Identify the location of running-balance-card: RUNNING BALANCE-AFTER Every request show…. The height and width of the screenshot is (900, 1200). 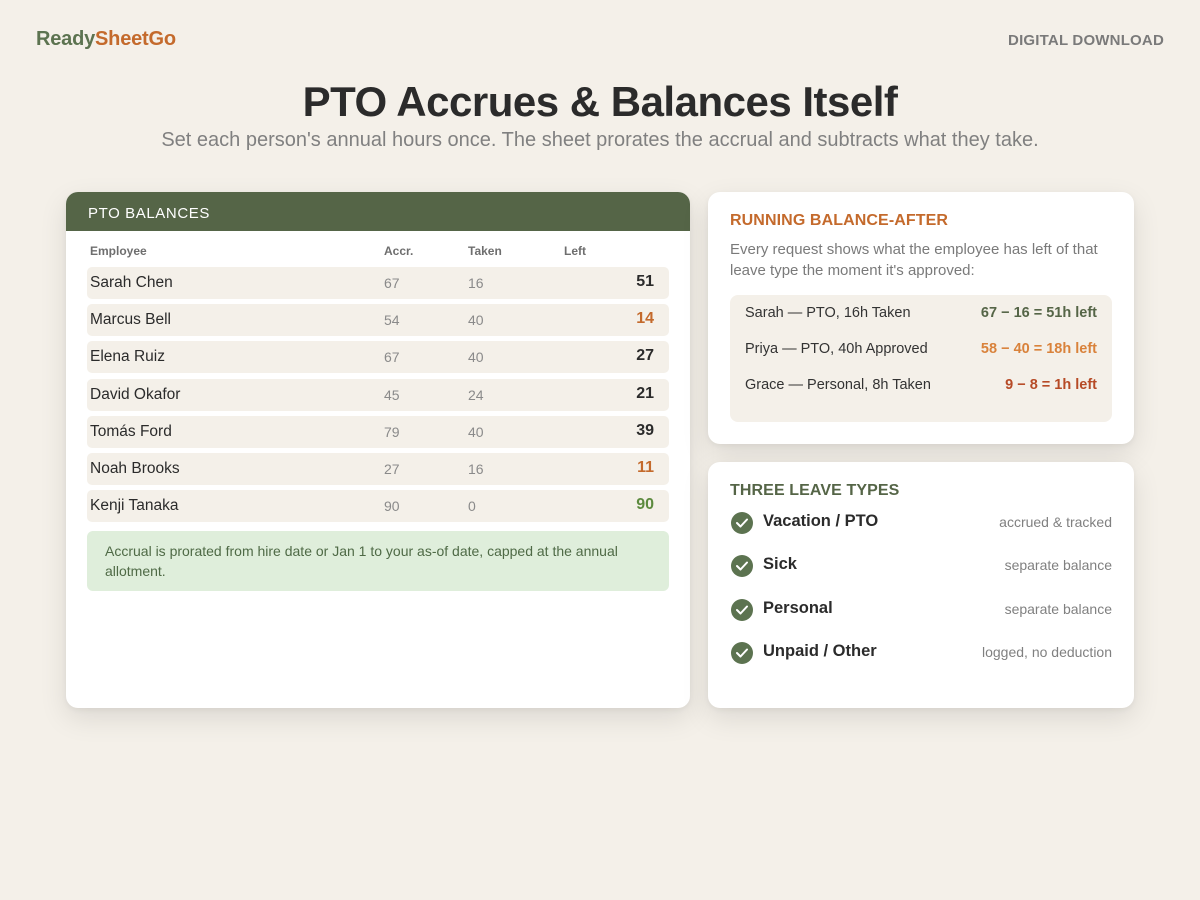
(921, 318).